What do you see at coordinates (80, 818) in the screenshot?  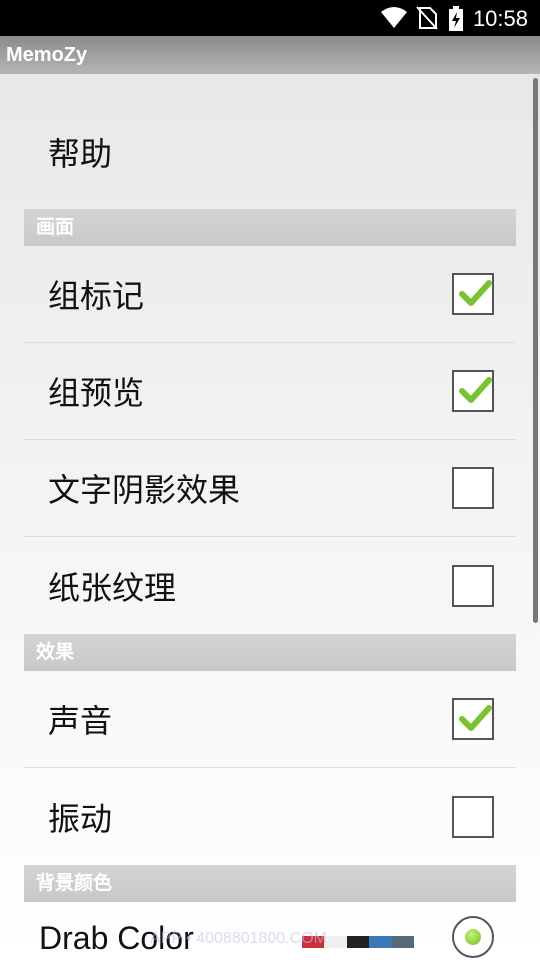 I see `pref-label: 振动` at bounding box center [80, 818].